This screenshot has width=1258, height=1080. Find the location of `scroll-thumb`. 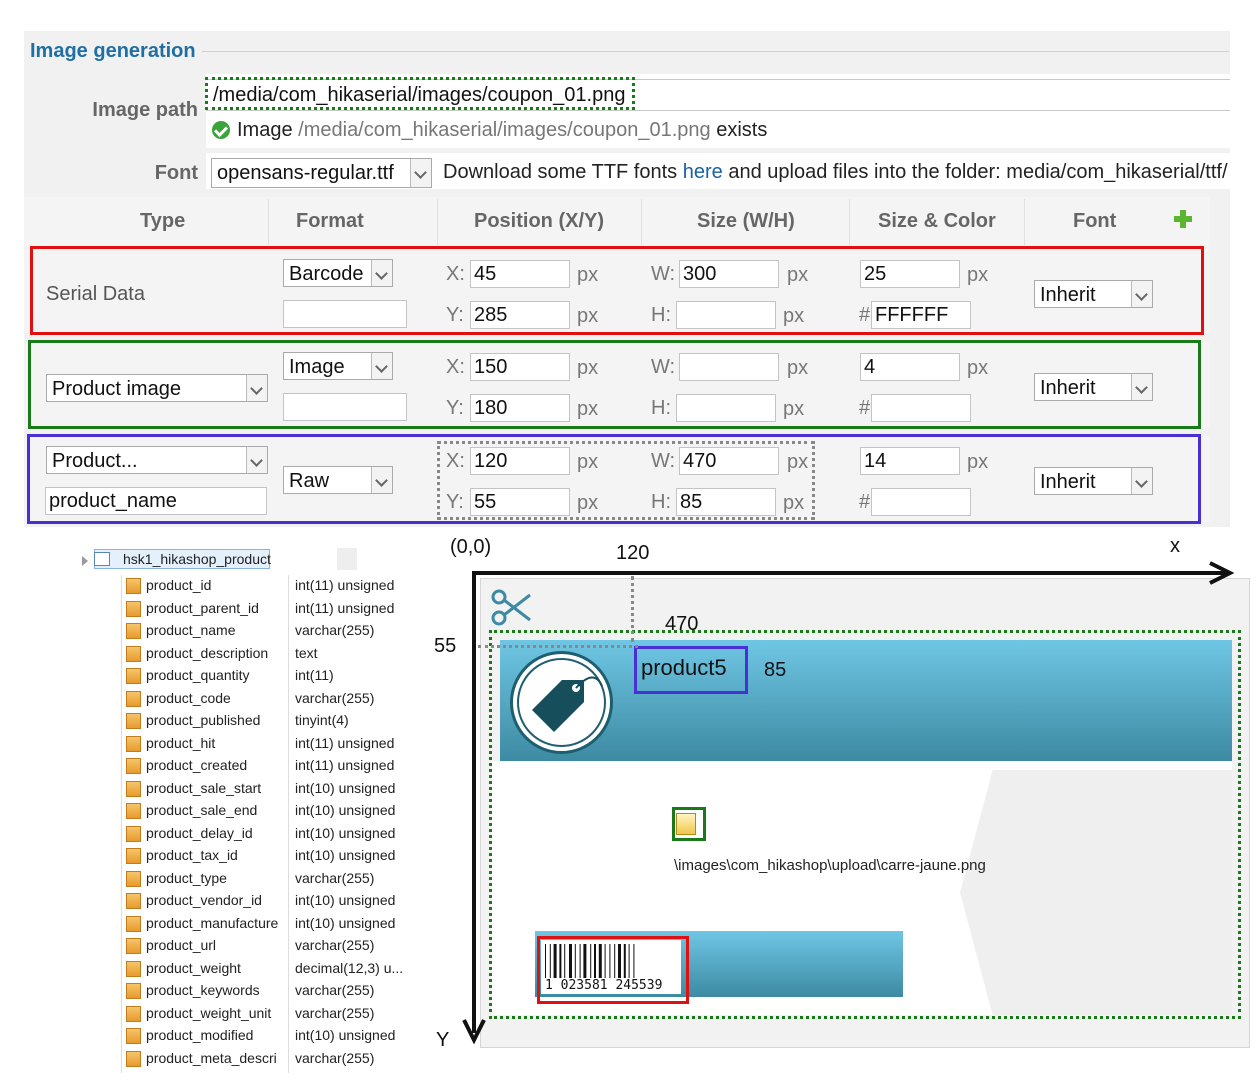

scroll-thumb is located at coordinates (347, 559).